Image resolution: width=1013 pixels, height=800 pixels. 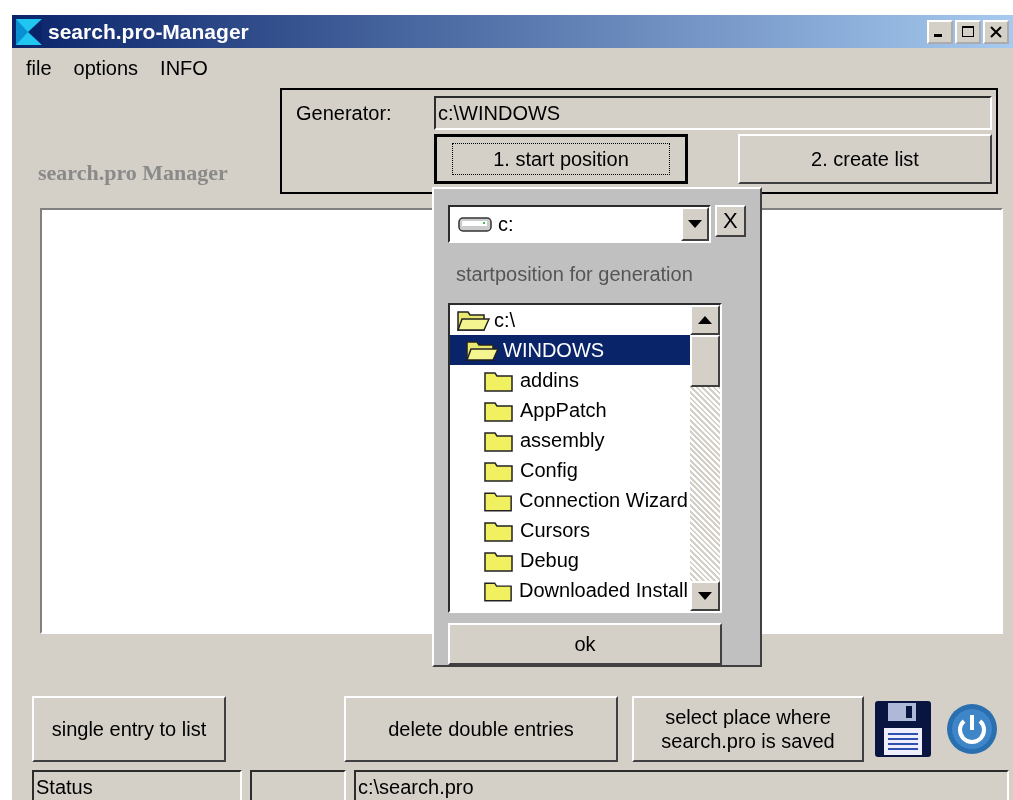 What do you see at coordinates (575, 275) in the screenshot?
I see `popup-label: startposition for generation` at bounding box center [575, 275].